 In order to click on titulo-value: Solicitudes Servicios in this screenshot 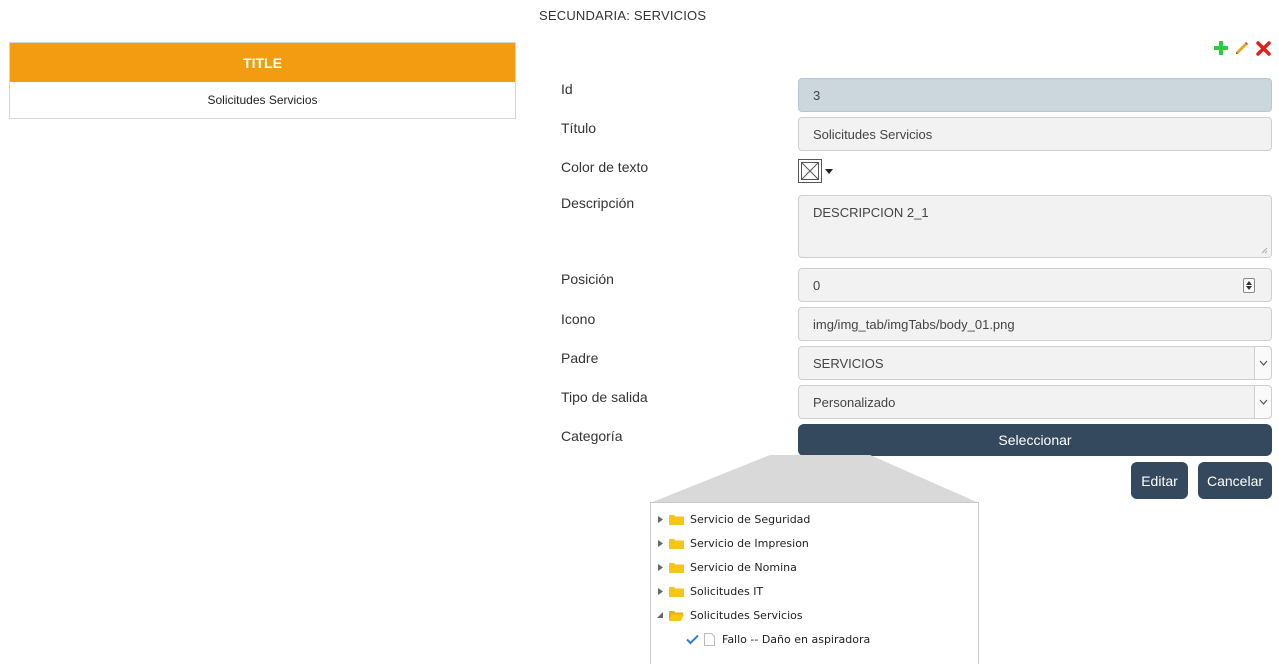, I will do `click(873, 134)`.